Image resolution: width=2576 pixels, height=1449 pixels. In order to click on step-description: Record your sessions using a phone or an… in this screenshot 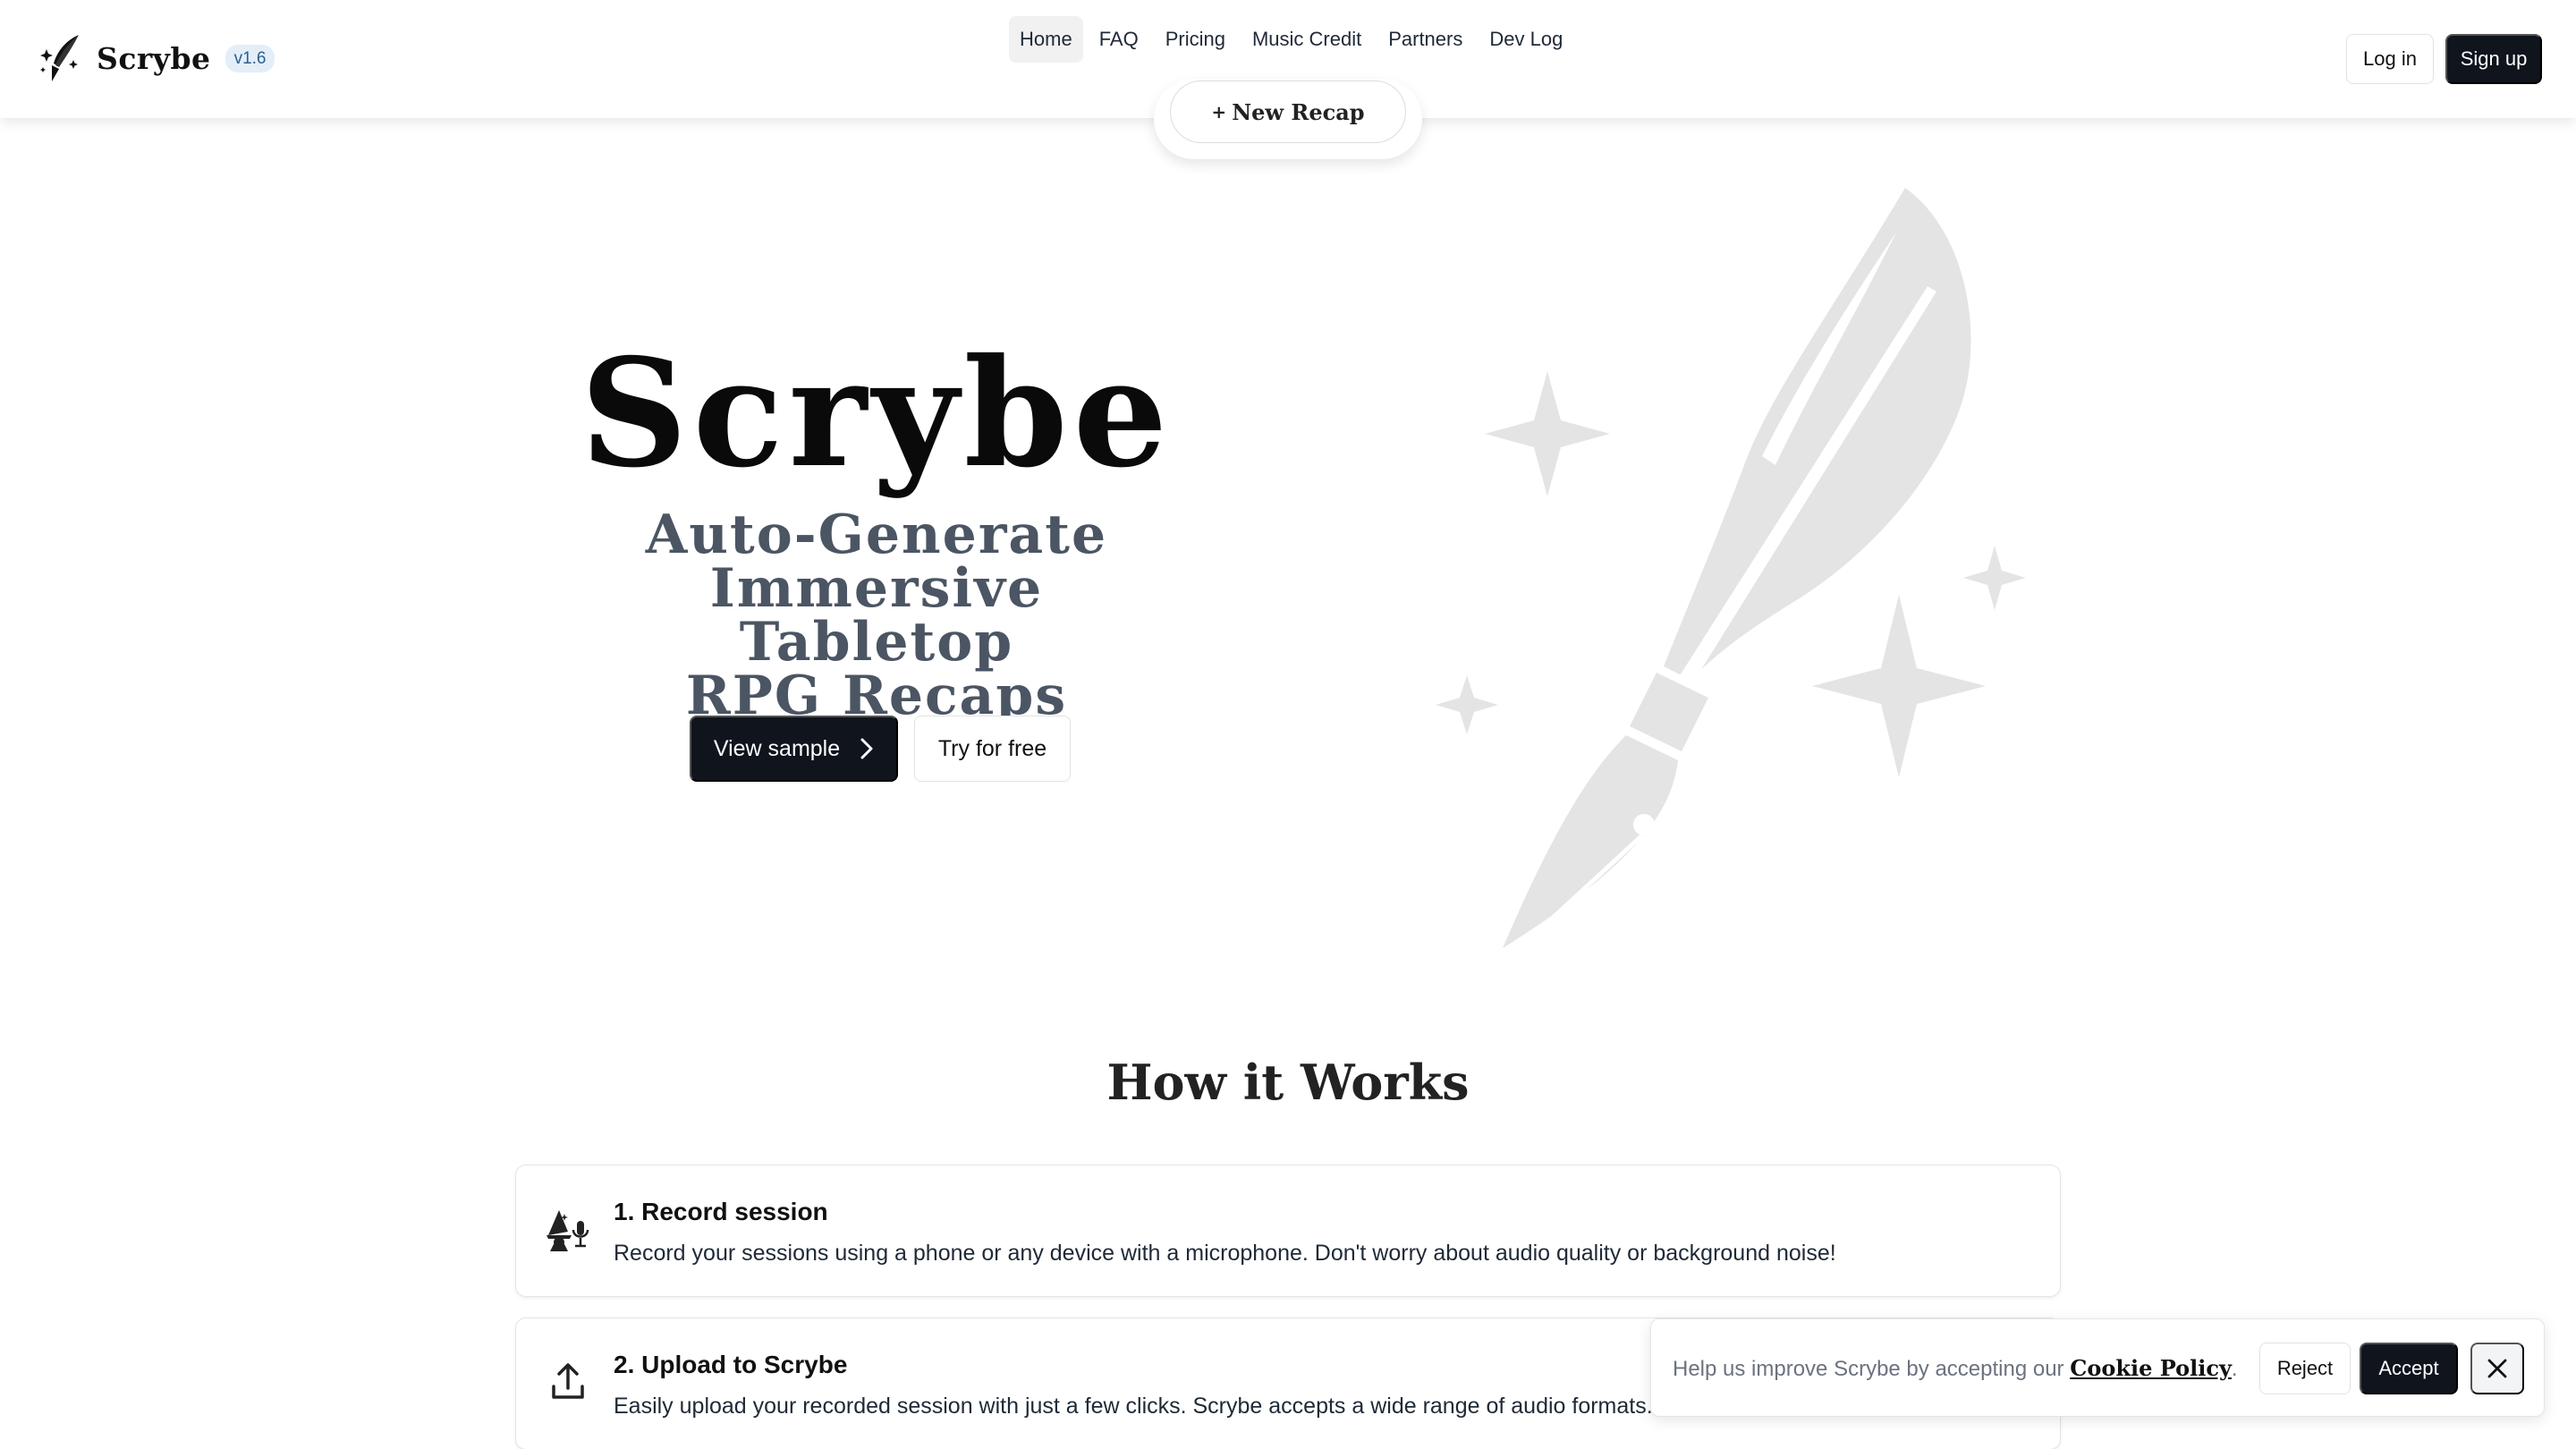, I will do `click(1225, 1253)`.